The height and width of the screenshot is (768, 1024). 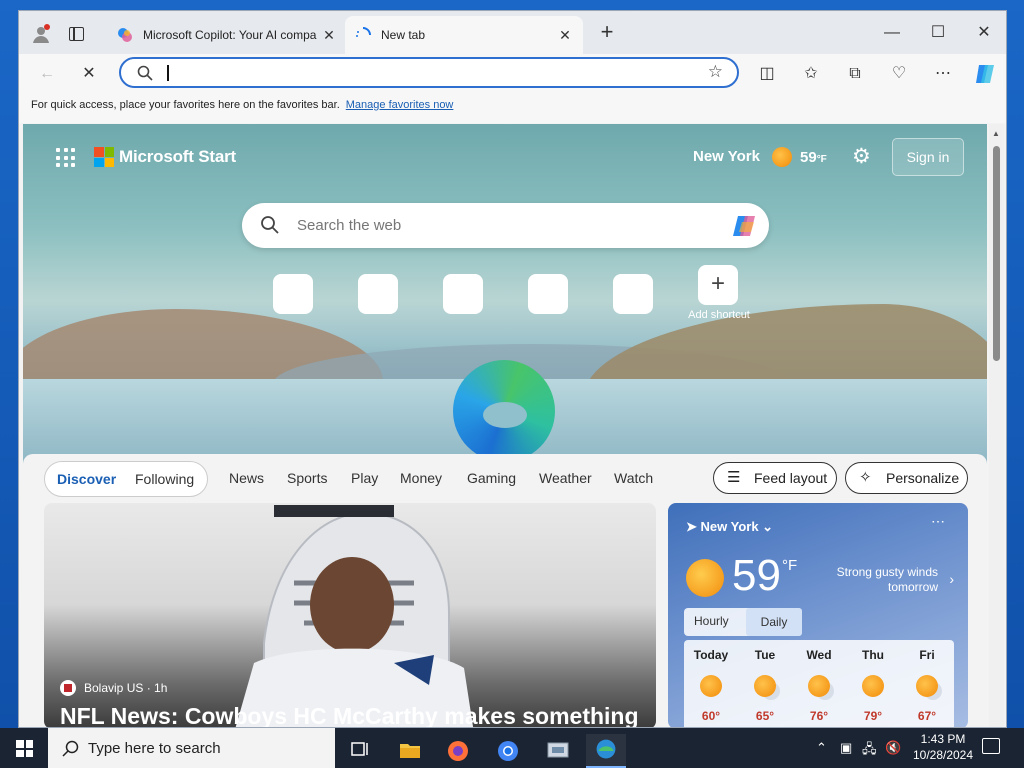 What do you see at coordinates (113, 688) in the screenshot?
I see `news-source: Bolavip US · 1h` at bounding box center [113, 688].